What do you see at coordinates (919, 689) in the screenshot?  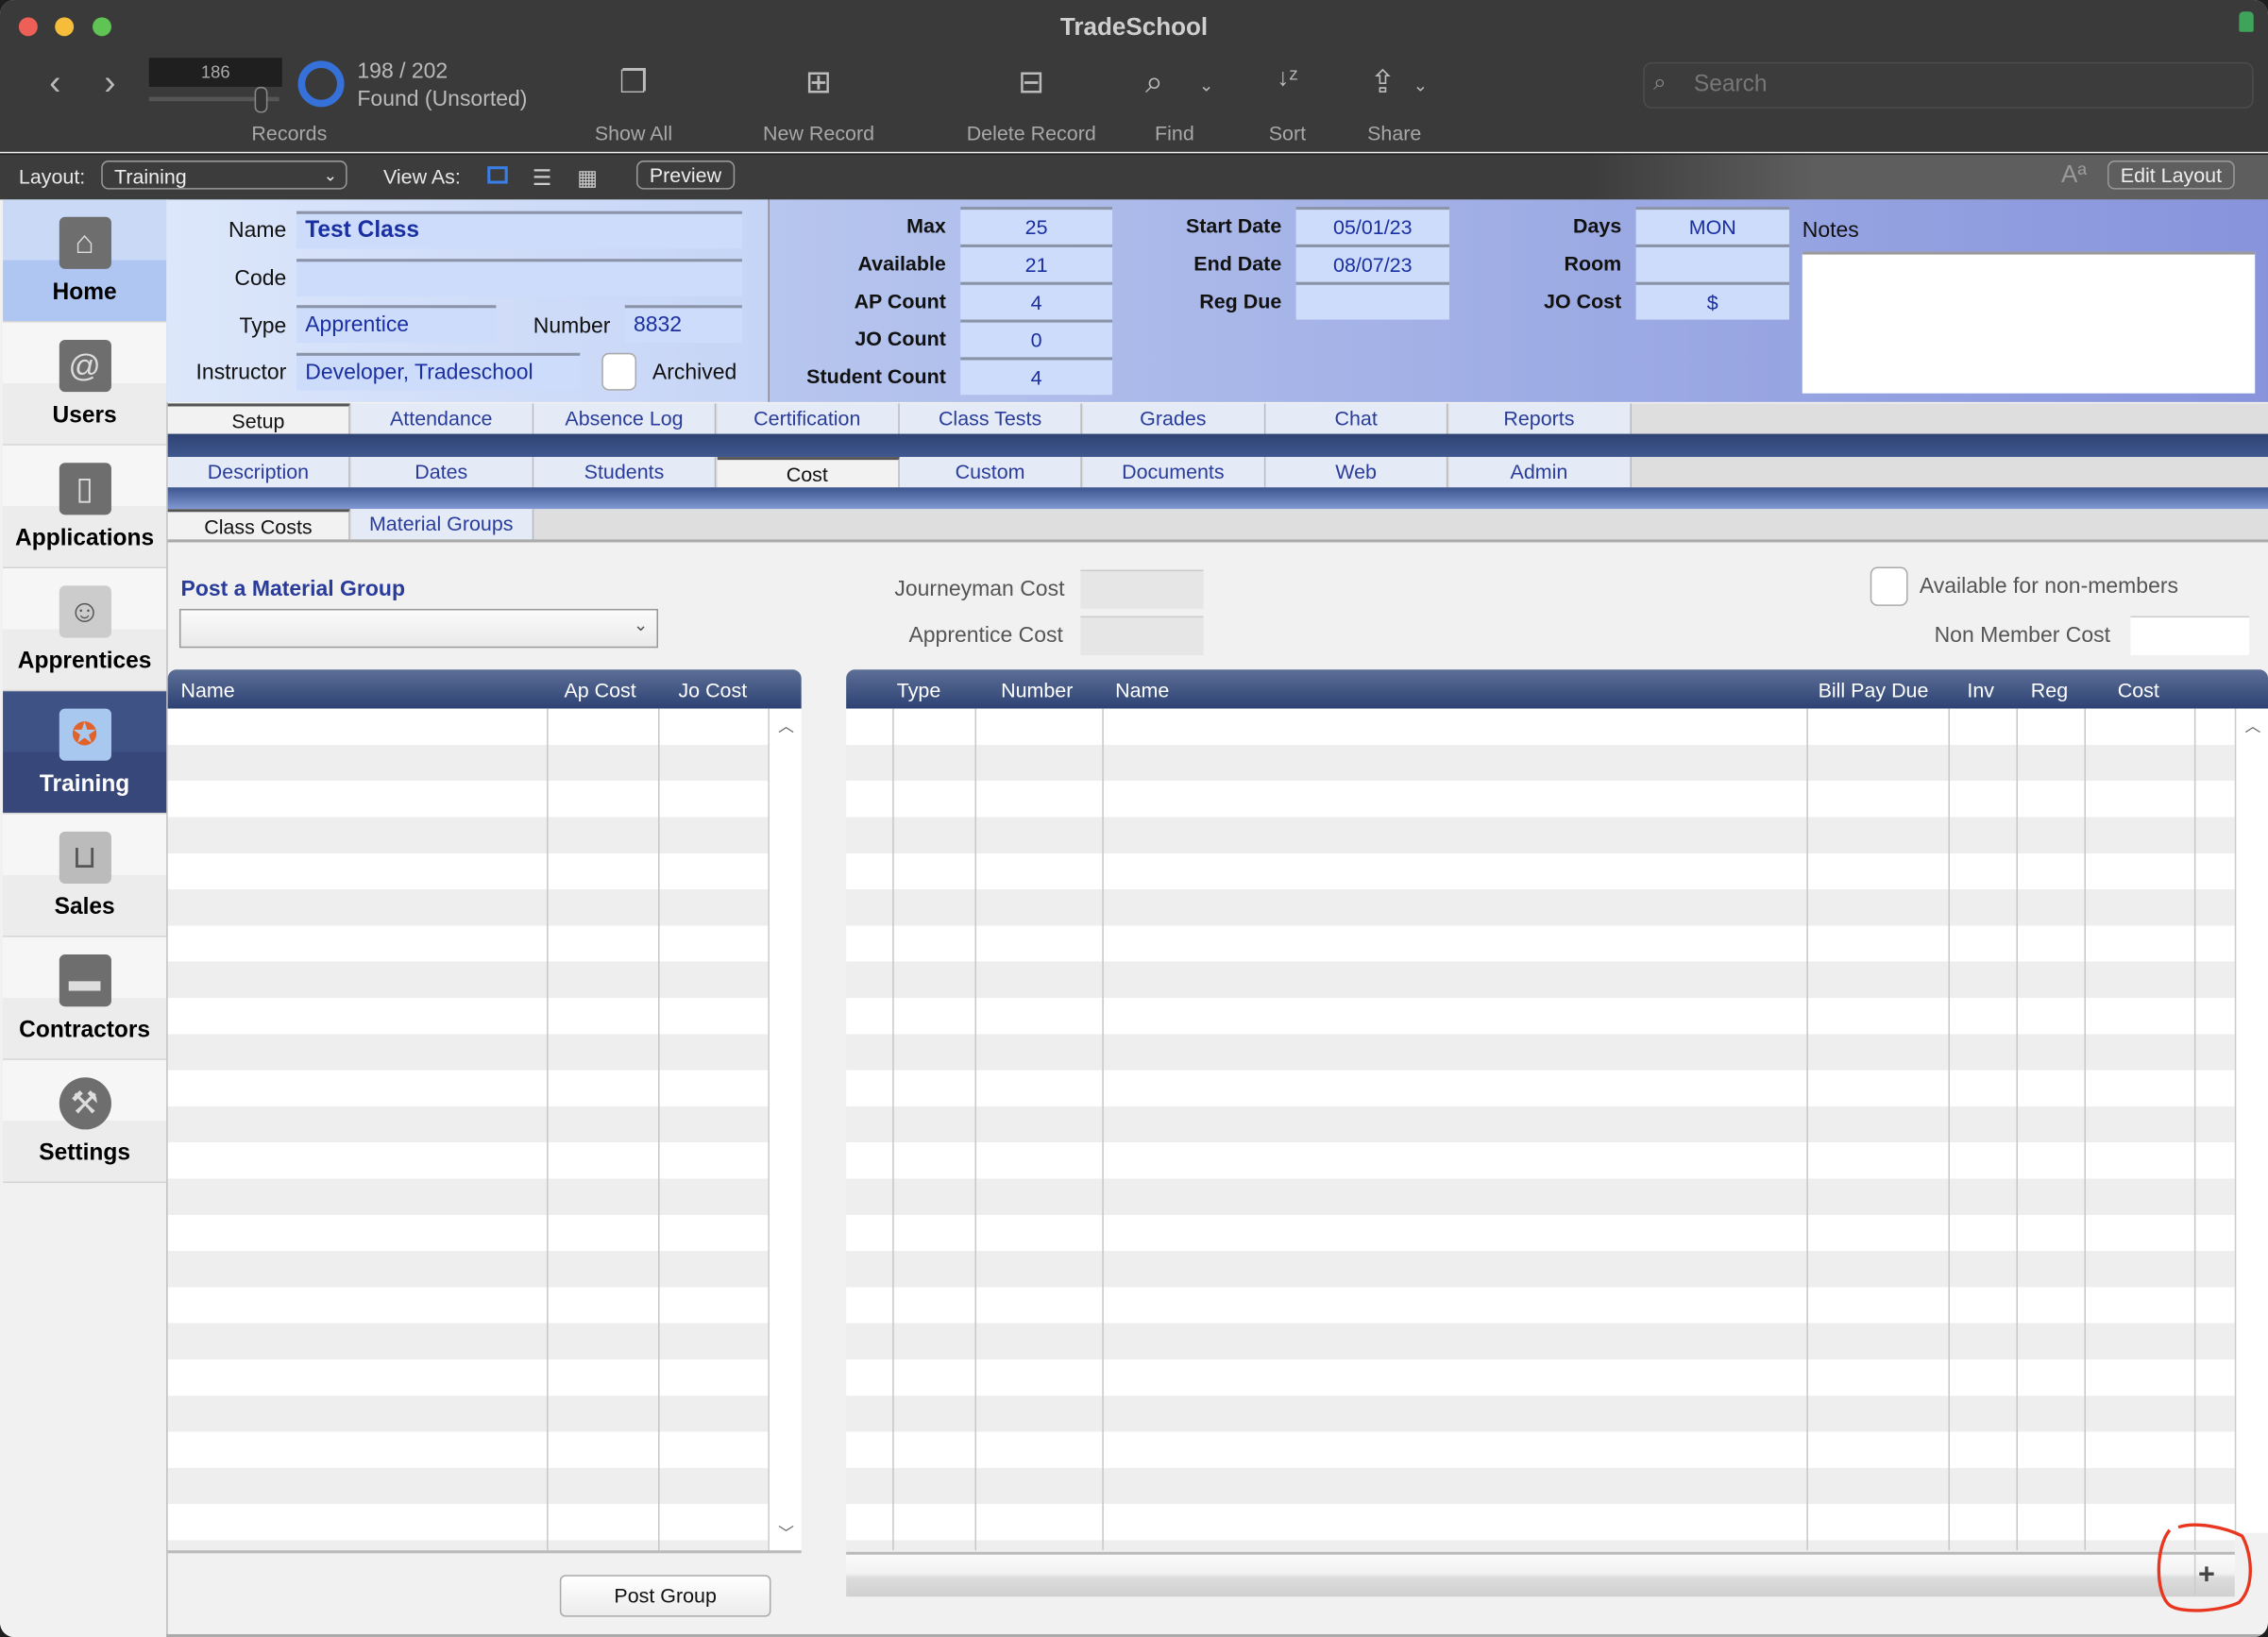 I see `column-header-type: Type` at bounding box center [919, 689].